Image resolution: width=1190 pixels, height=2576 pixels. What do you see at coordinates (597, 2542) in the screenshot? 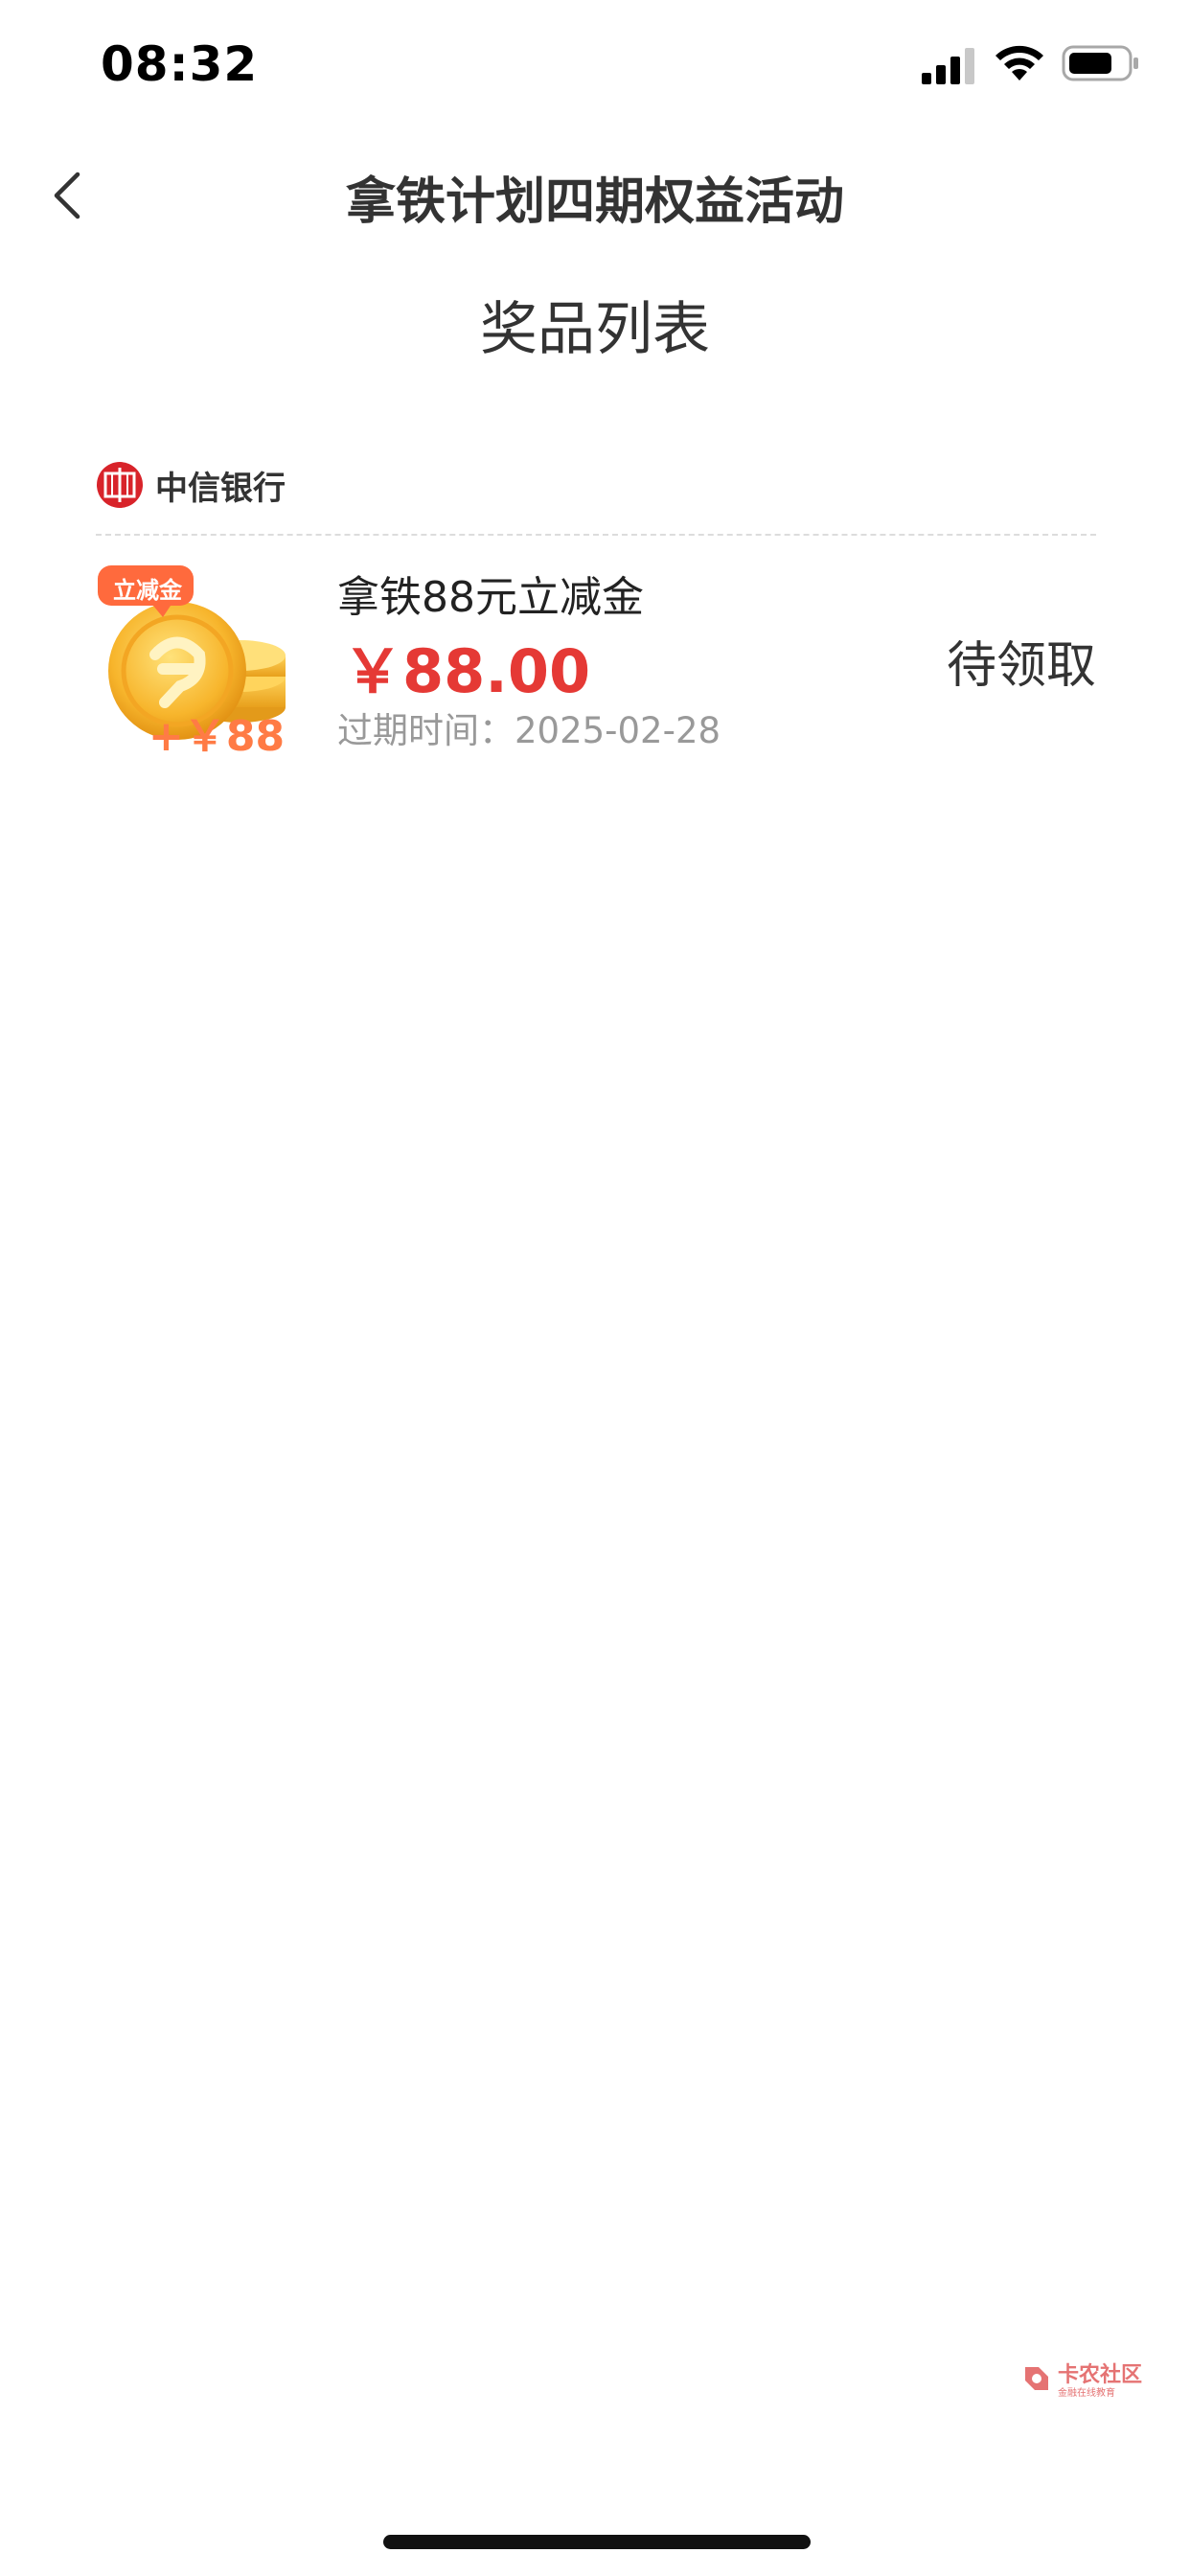
I see `home-indicator` at bounding box center [597, 2542].